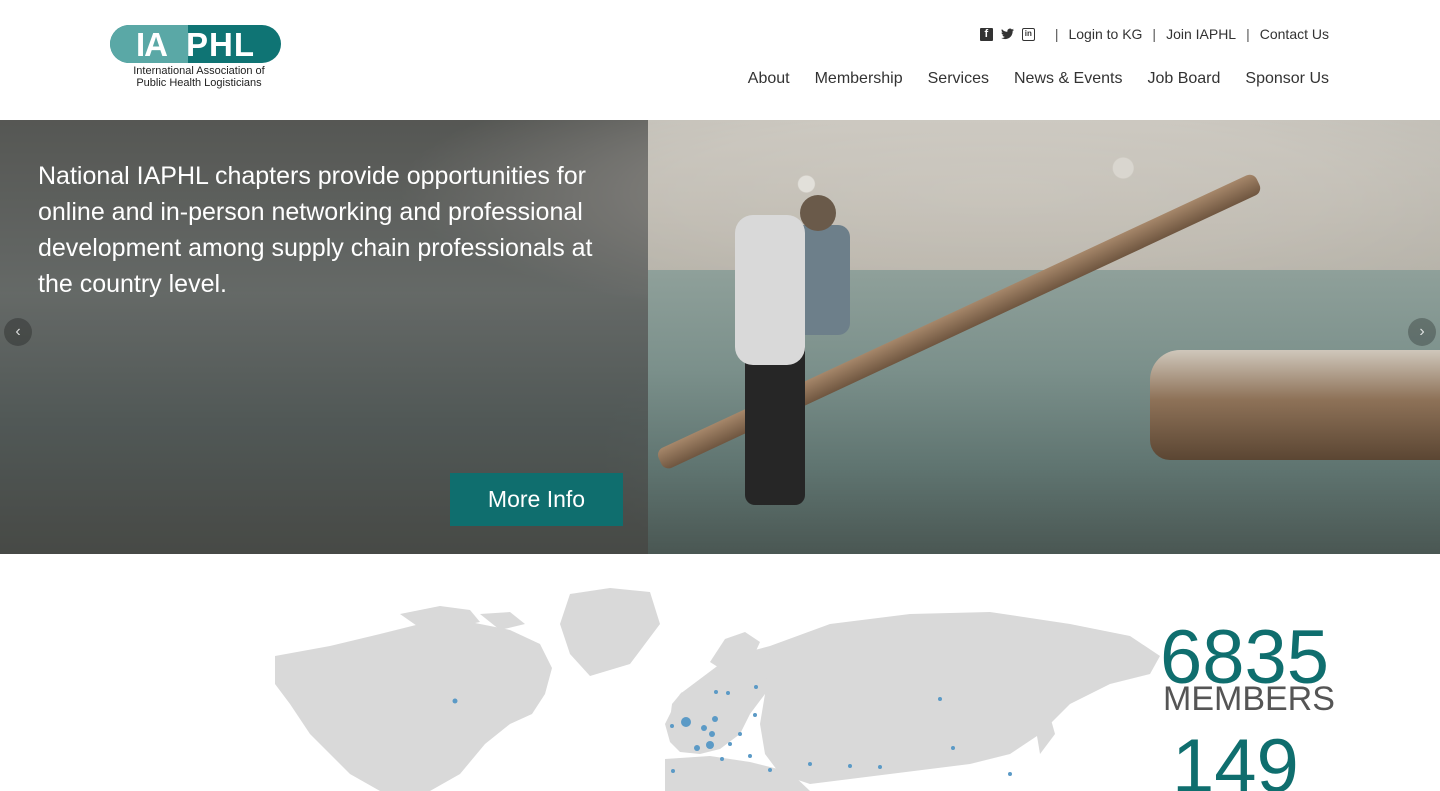 The image size is (1440, 791). I want to click on nav-sponsor-us: Sponsor Us, so click(1287, 79).